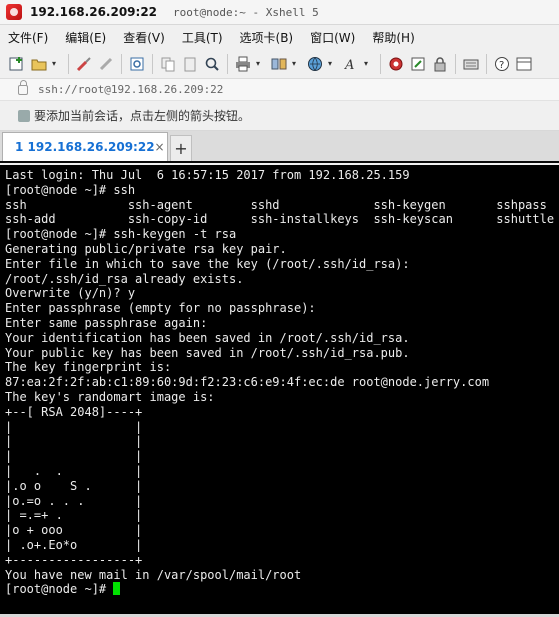  What do you see at coordinates (59, 589) in the screenshot?
I see `terminal-prompt: [root@node ~]#` at bounding box center [59, 589].